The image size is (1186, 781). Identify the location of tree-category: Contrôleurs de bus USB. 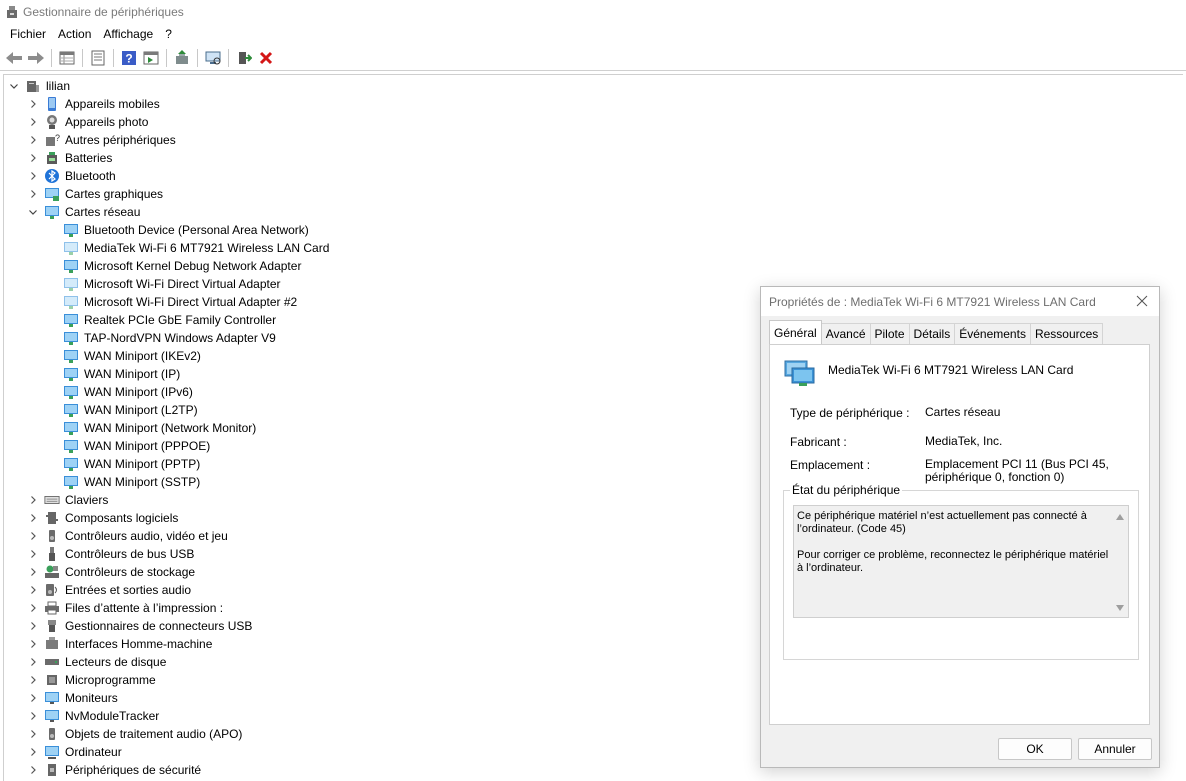
(110, 554).